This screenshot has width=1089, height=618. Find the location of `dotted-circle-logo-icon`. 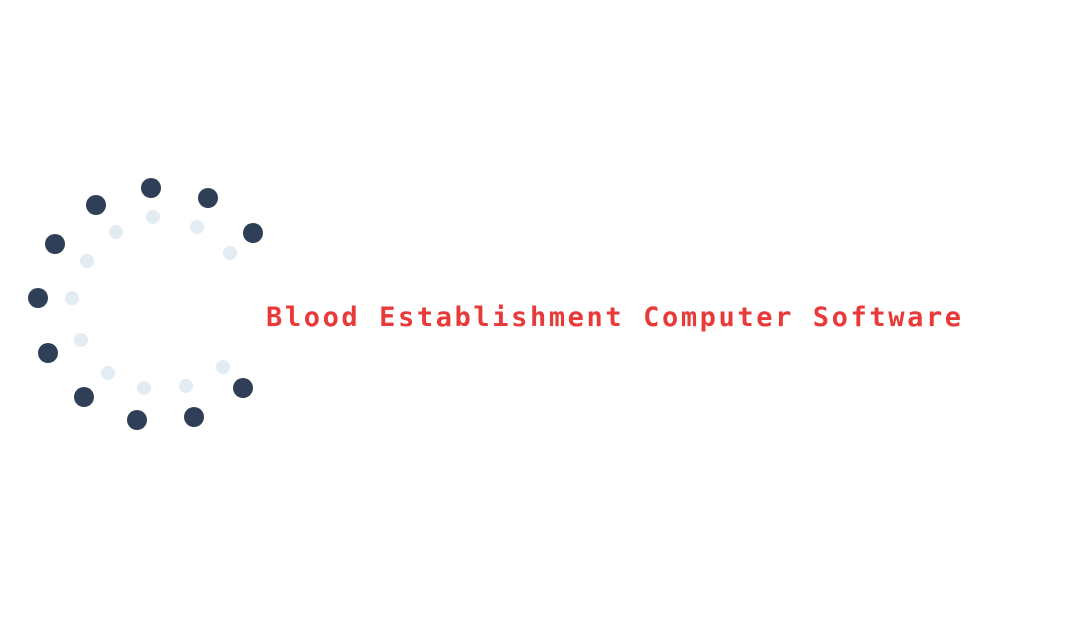

dotted-circle-logo-icon is located at coordinates (145, 304).